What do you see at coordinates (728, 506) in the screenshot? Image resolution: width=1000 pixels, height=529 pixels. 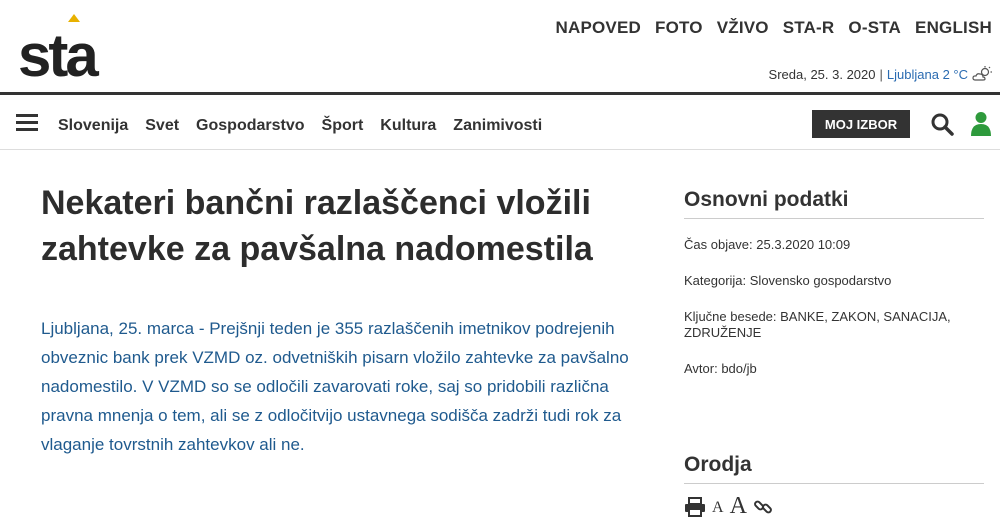 I see `tools-row: A A` at bounding box center [728, 506].